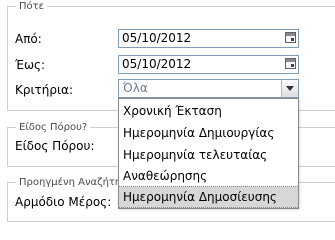  Describe the element at coordinates (63, 202) in the screenshot. I see `responsible-body-label: Αρμόδιο Μέρος:` at that location.